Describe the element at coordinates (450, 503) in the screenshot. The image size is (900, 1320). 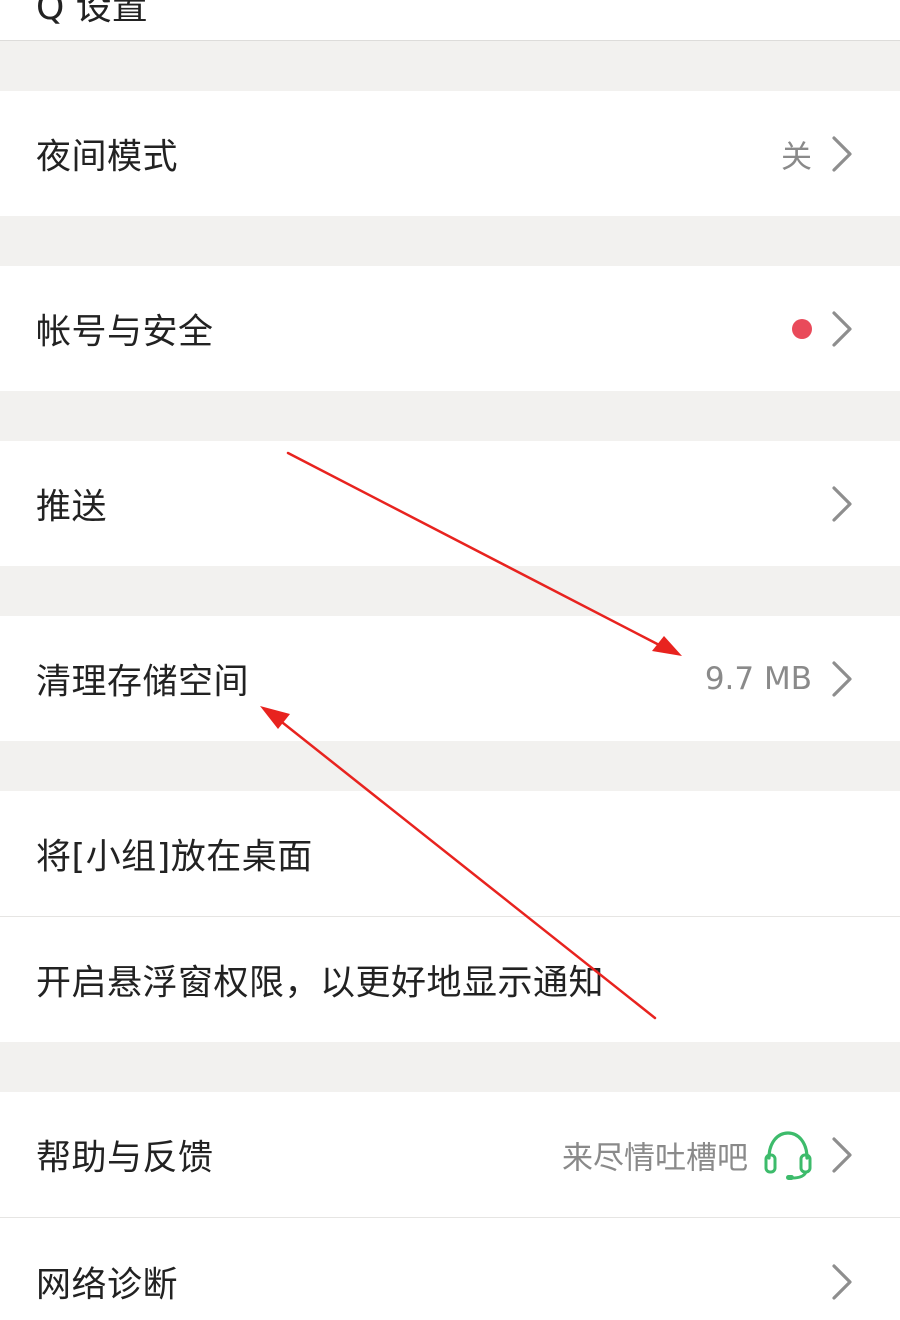
I see `setting-push: 推送` at that location.